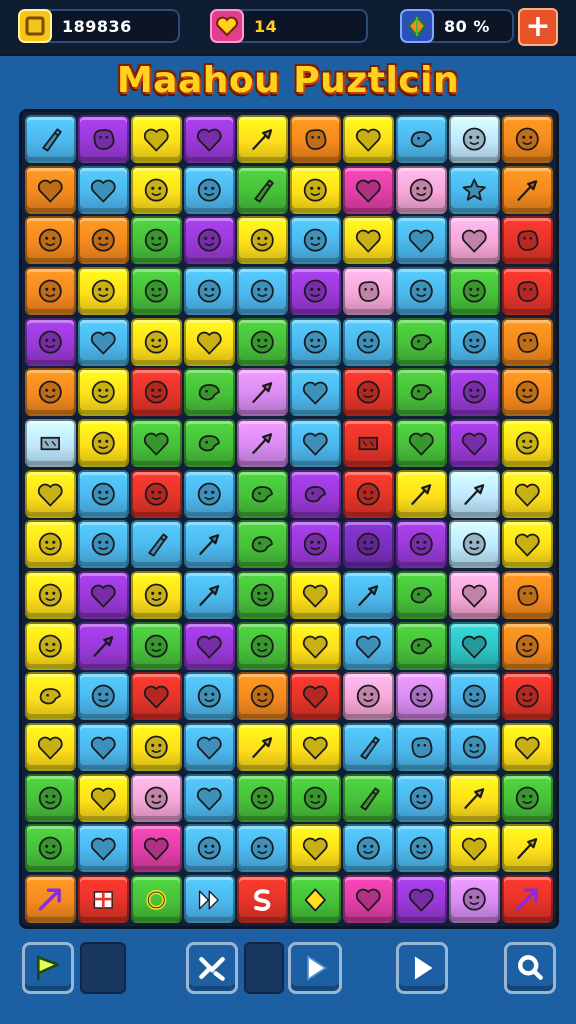  Describe the element at coordinates (538, 27) in the screenshot. I see `add-currency-button: +` at that location.